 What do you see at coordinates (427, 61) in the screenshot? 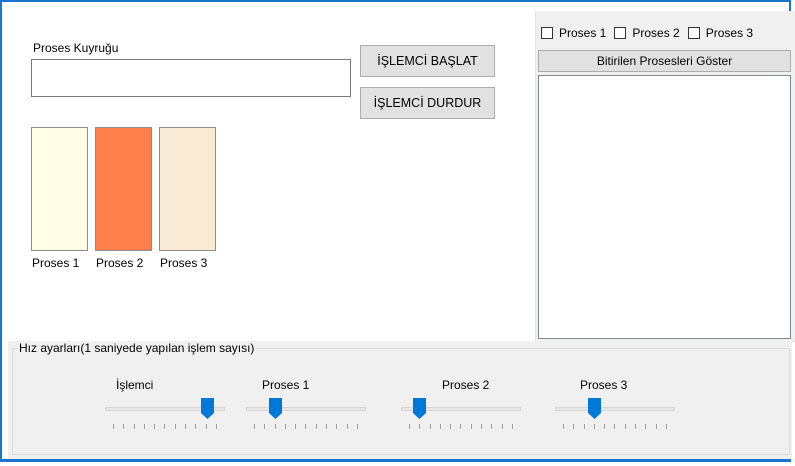
I see `start-processor-button: İŞLEMCİ BAŞLAT` at bounding box center [427, 61].